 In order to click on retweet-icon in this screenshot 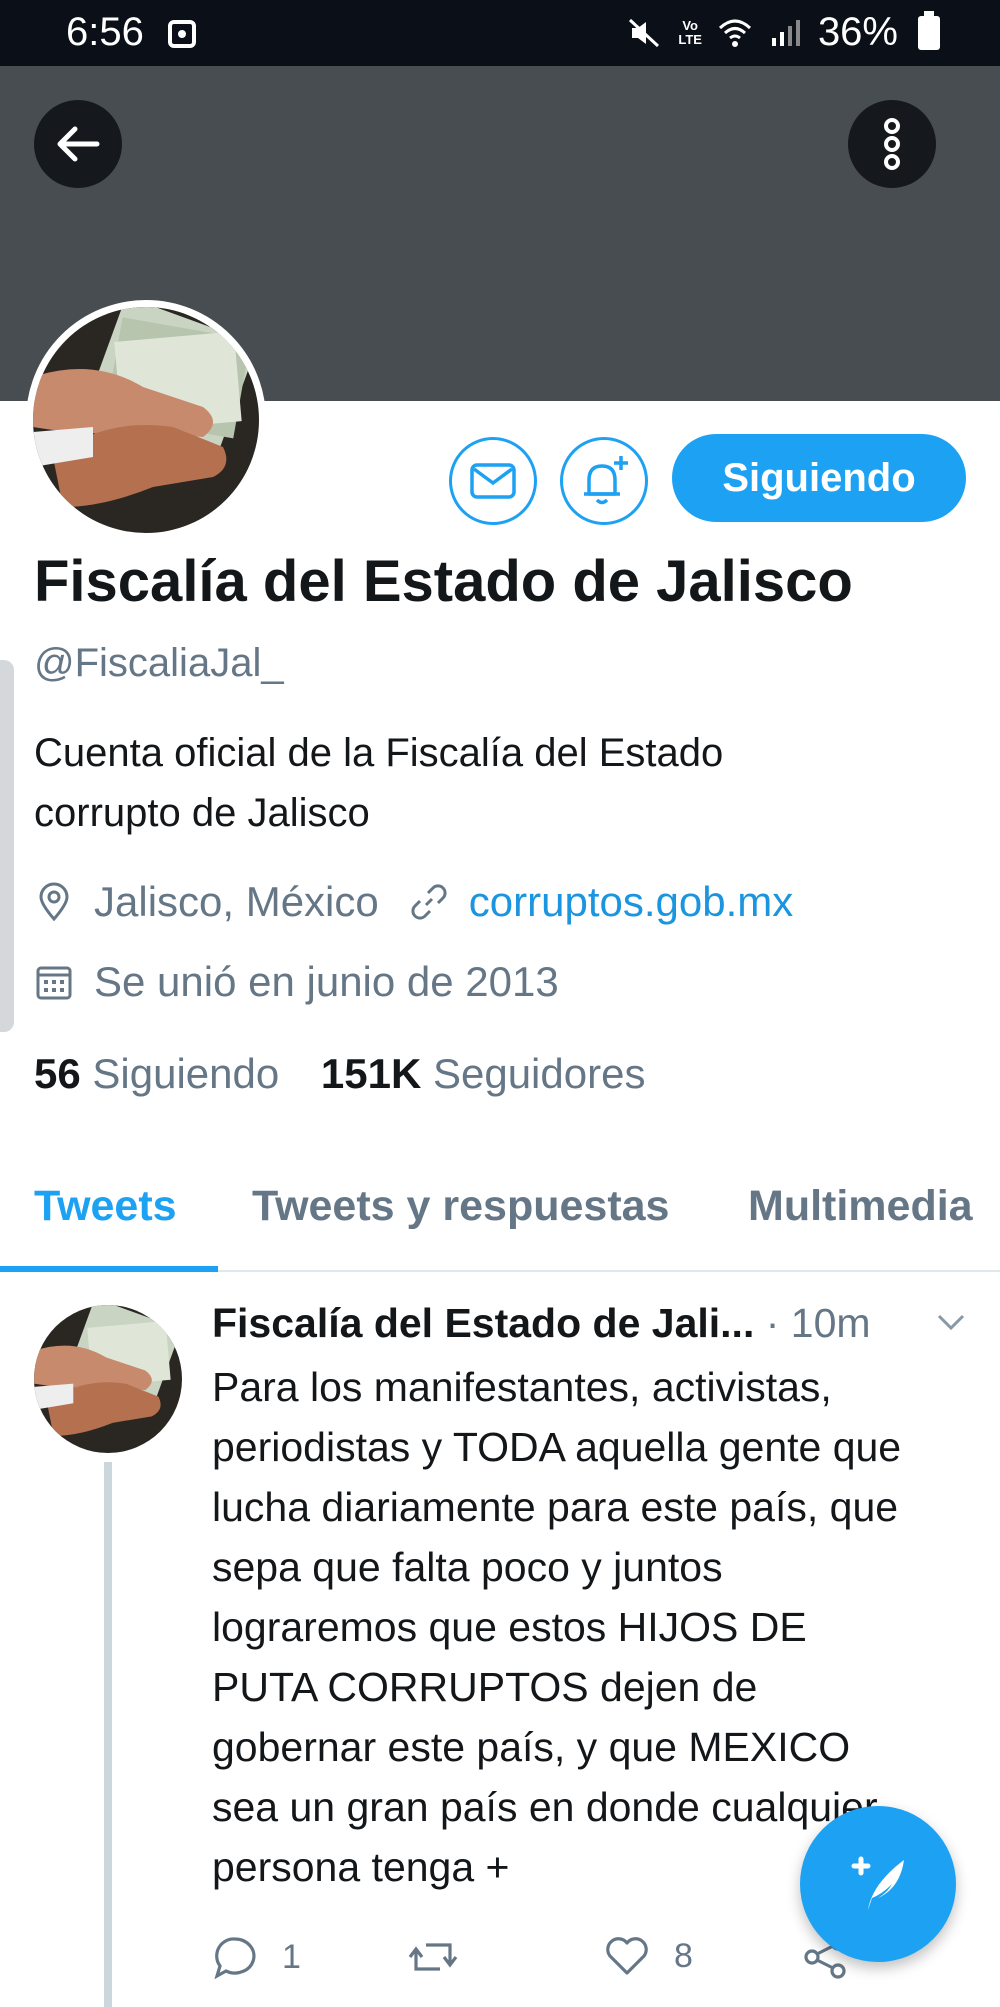, I will do `click(433, 1957)`.